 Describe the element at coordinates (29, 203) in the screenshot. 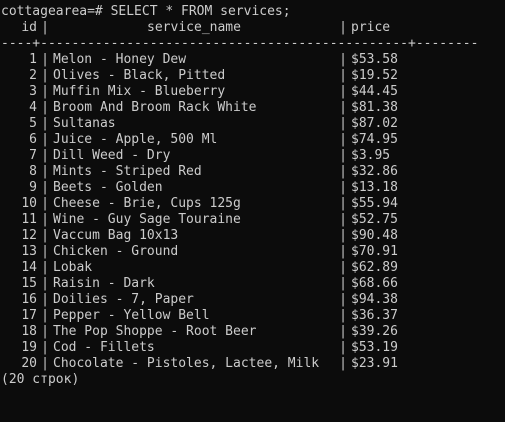

I see `cell-id: 10` at that location.